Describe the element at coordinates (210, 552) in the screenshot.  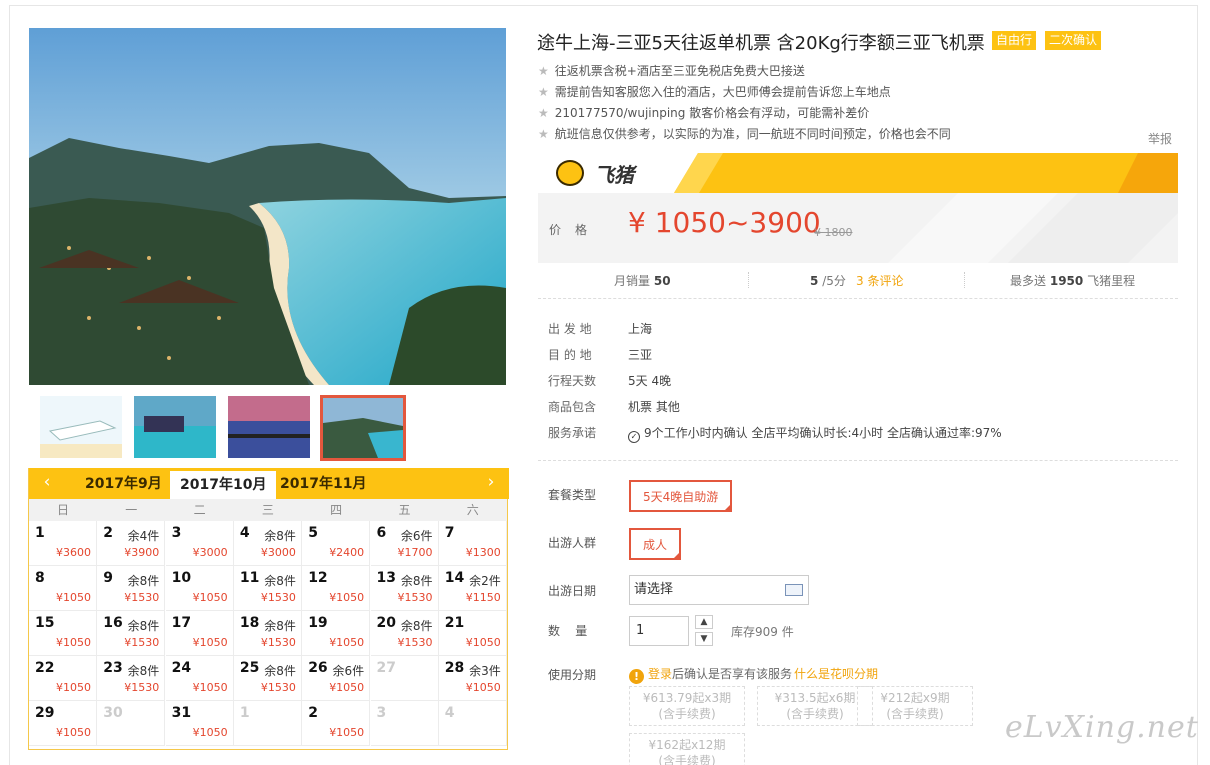
I see `day-price: ¥3000` at that location.